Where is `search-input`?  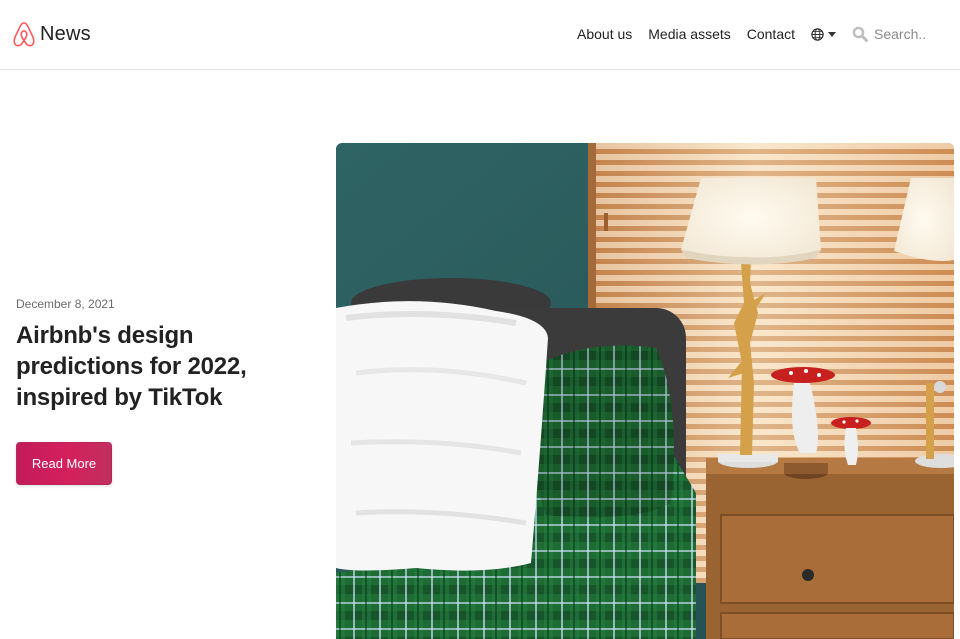
search-input is located at coordinates (902, 34).